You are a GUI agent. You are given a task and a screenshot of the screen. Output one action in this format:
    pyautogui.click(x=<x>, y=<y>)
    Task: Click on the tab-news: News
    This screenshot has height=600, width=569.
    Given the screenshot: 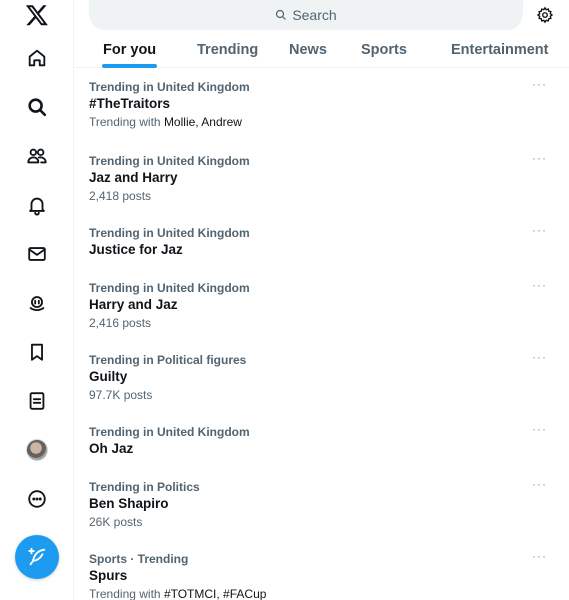 What is the action you would take?
    pyautogui.click(x=308, y=50)
    